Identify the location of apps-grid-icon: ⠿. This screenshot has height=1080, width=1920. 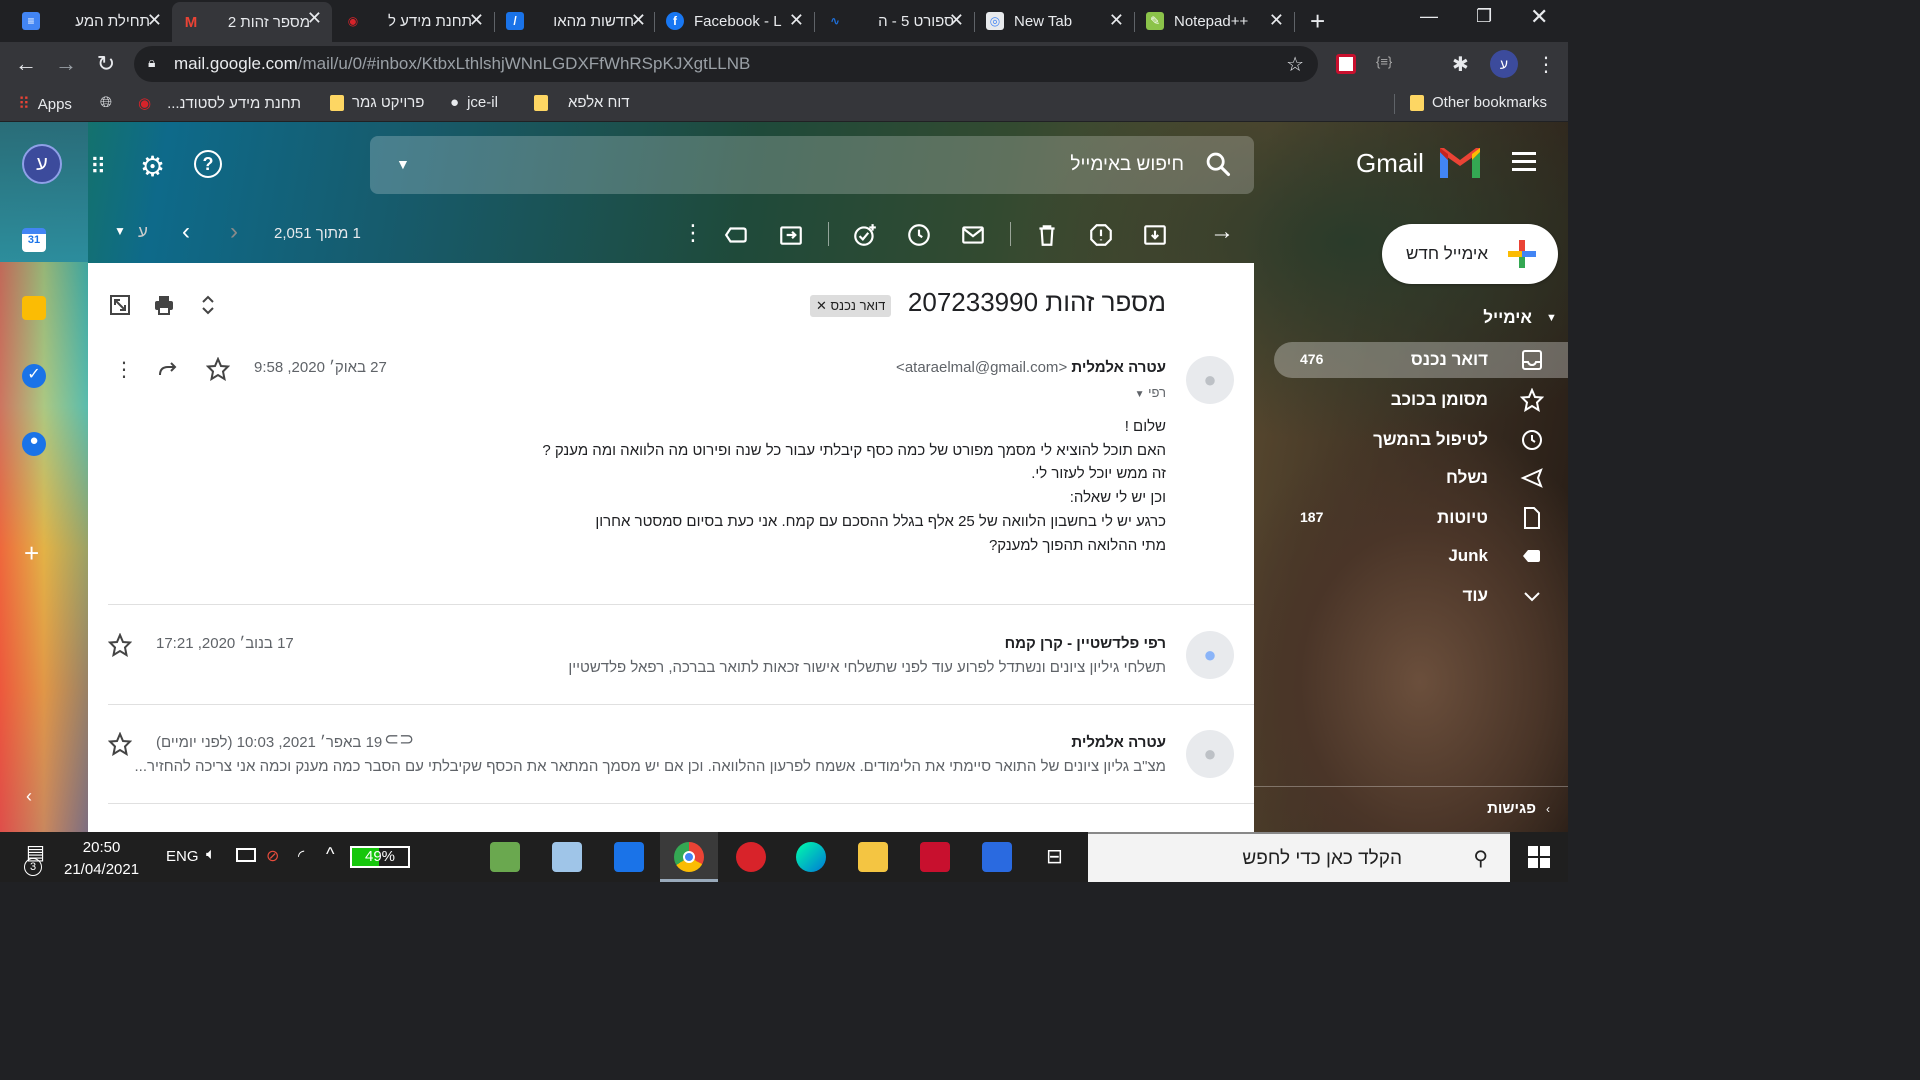
(98, 167).